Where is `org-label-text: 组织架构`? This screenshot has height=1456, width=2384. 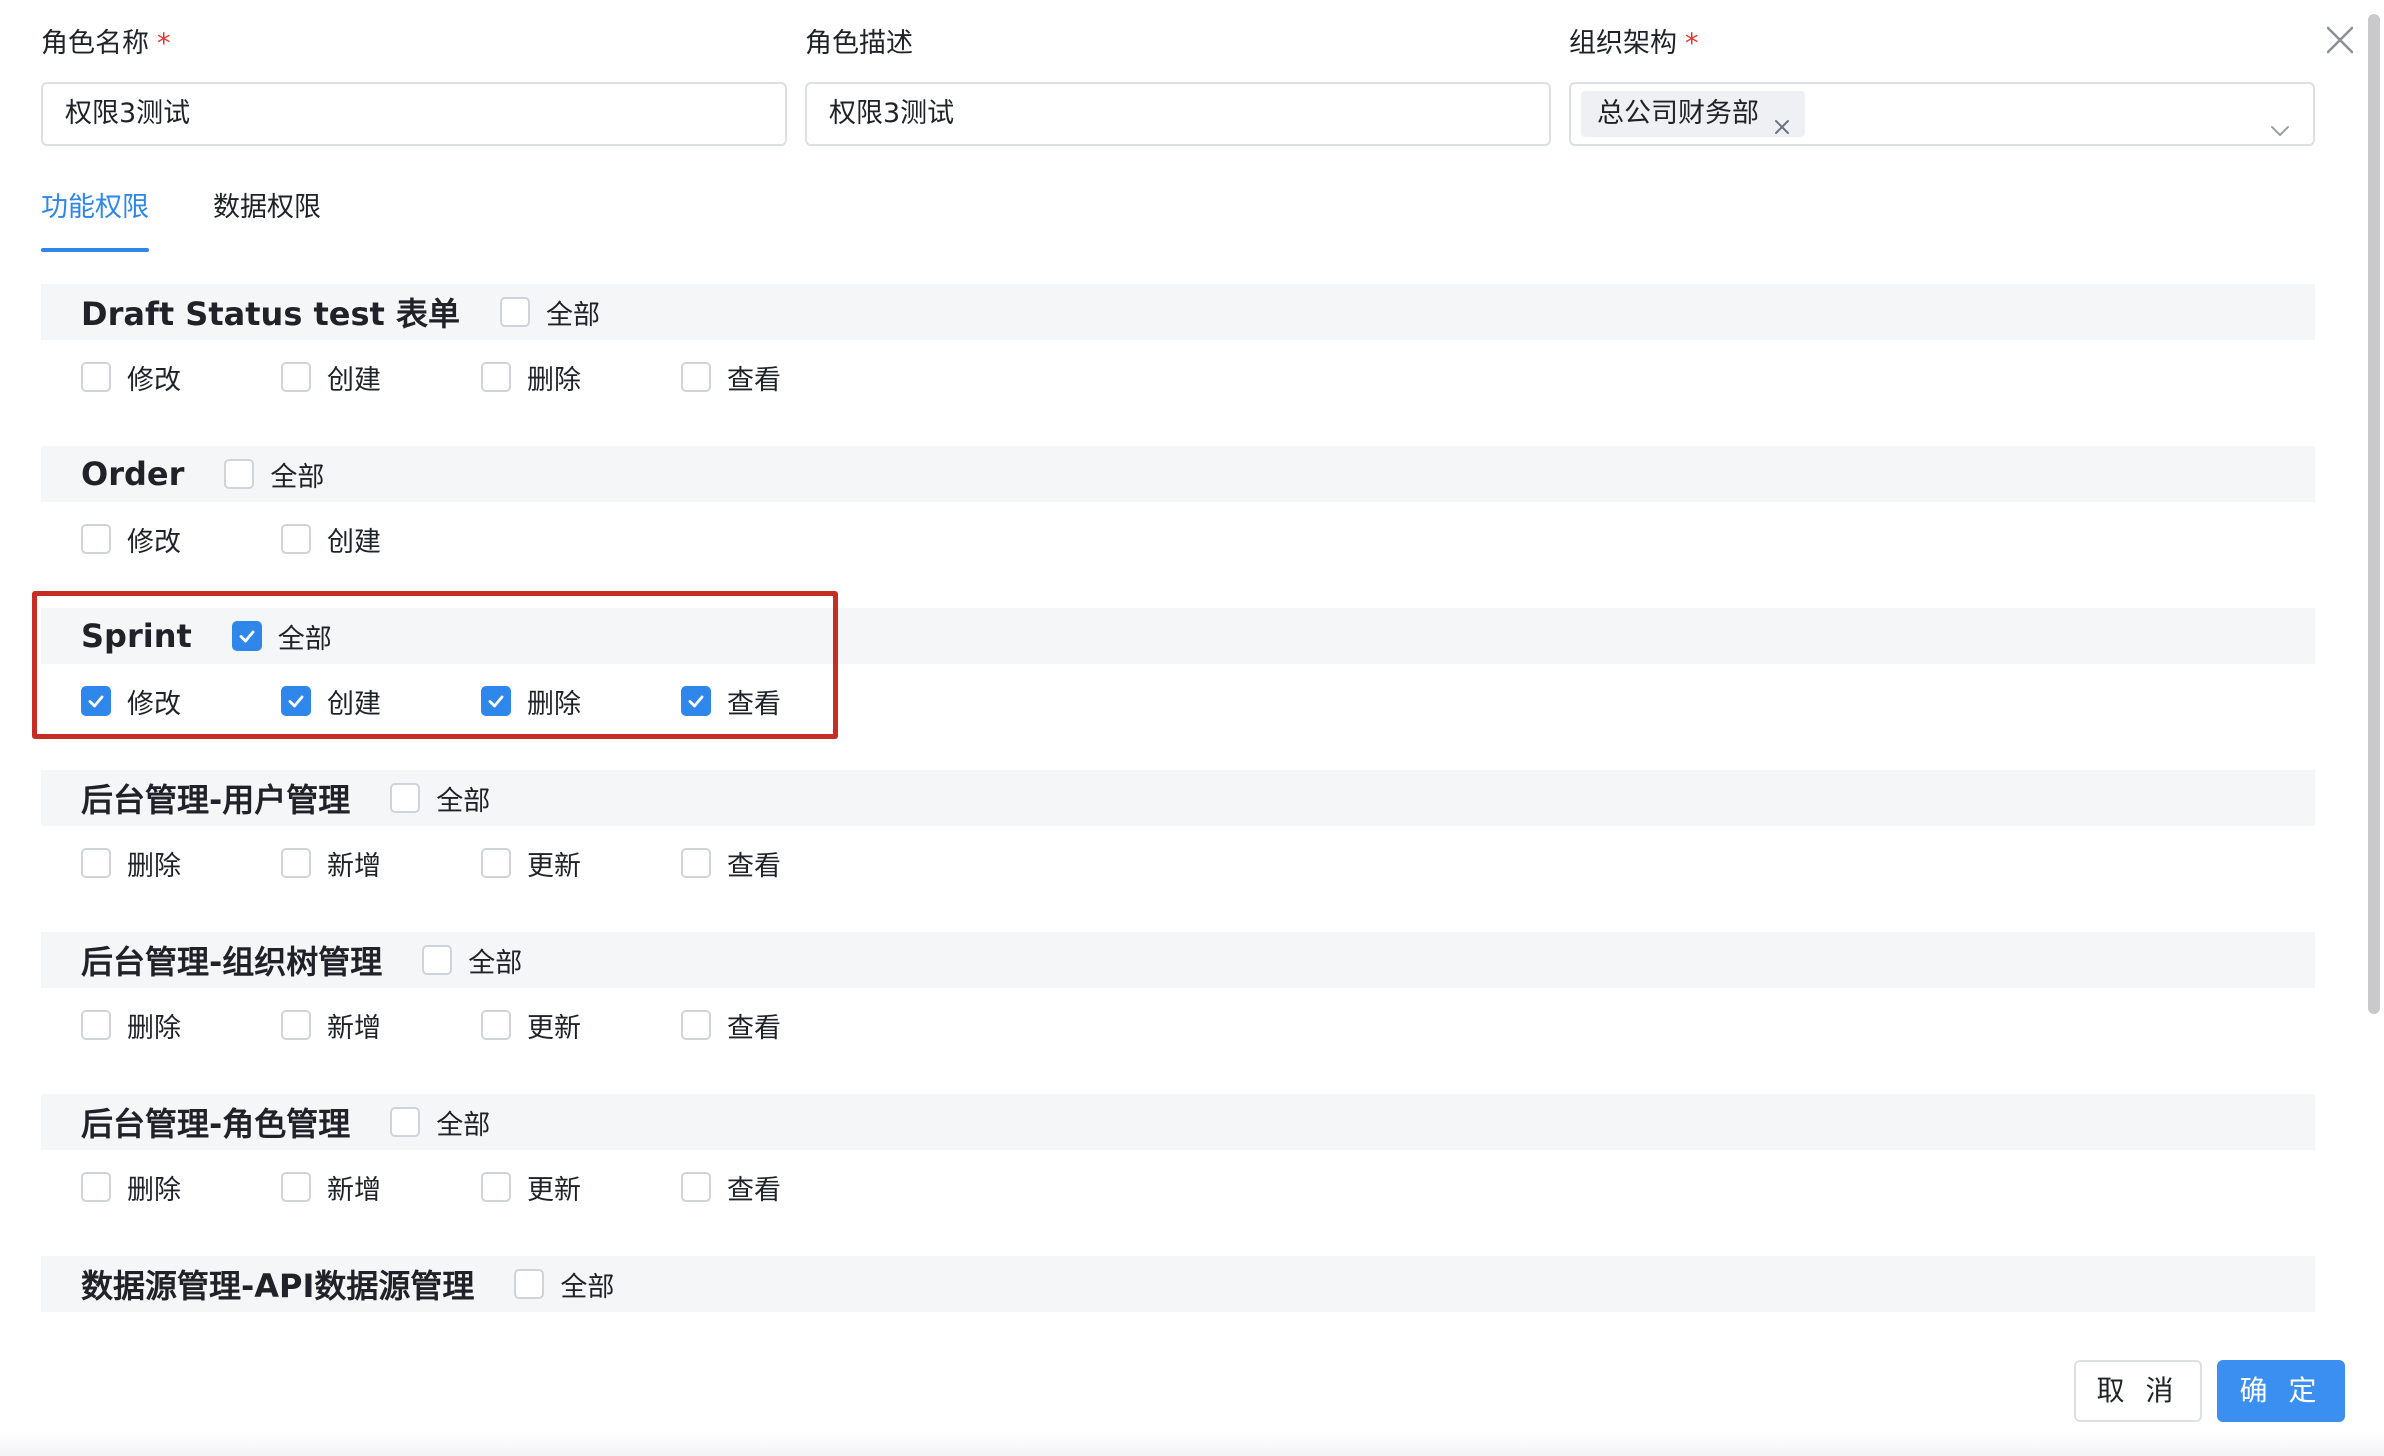 org-label-text: 组织架构 is located at coordinates (1623, 43).